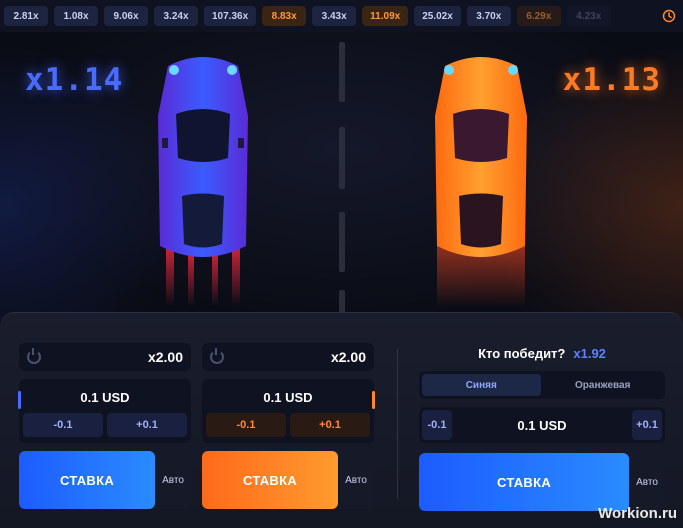  What do you see at coordinates (397, 424) in the screenshot?
I see `panel-divider` at bounding box center [397, 424].